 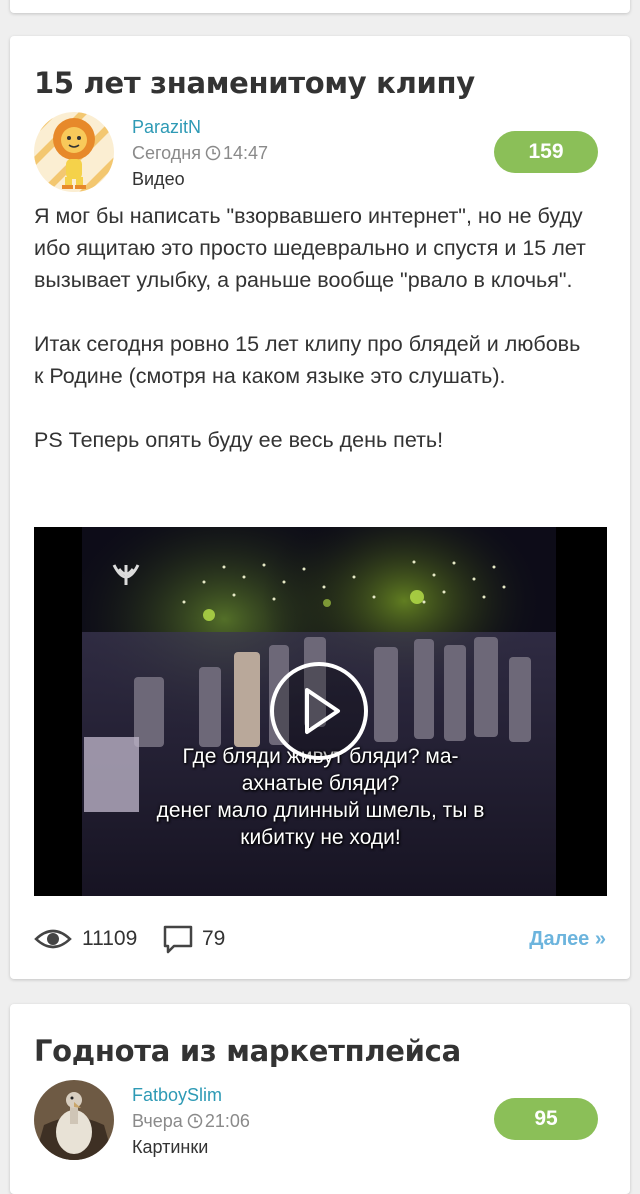 What do you see at coordinates (193, 939) in the screenshot?
I see `comments-counter: 79` at bounding box center [193, 939].